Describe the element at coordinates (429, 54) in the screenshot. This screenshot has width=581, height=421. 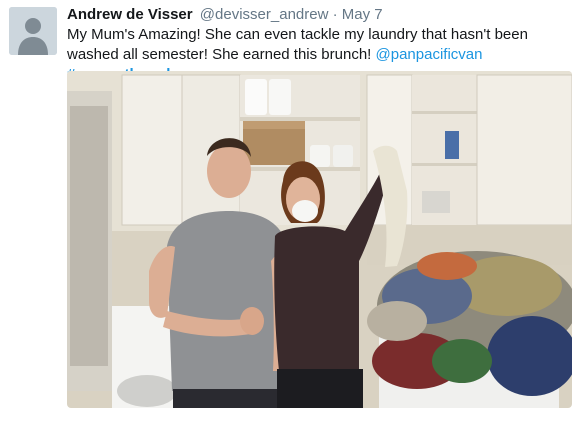
I see `mention-link: @panpacificvan` at that location.